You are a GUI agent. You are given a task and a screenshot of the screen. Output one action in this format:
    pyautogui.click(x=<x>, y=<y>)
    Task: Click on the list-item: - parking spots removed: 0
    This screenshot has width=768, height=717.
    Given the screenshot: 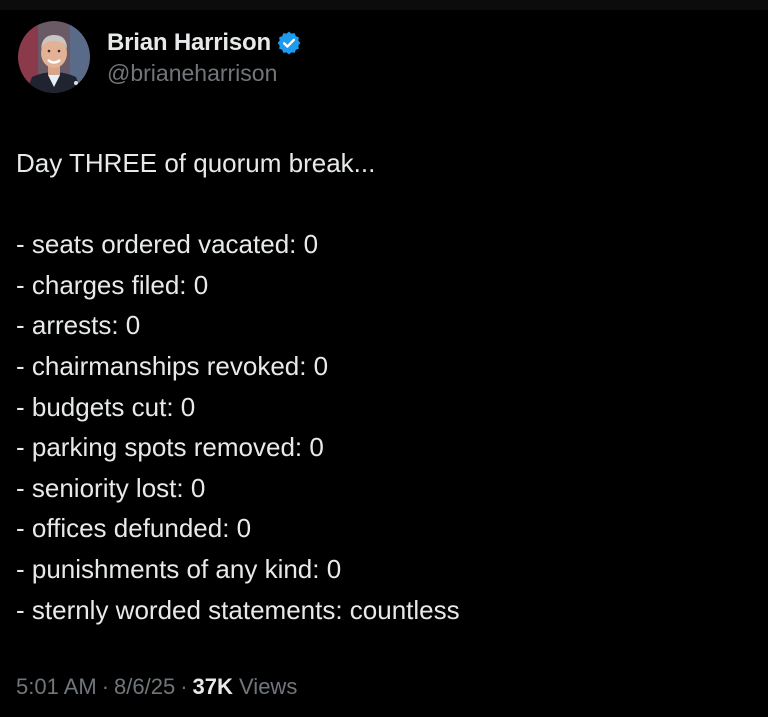 What is the action you would take?
    pyautogui.click(x=170, y=447)
    